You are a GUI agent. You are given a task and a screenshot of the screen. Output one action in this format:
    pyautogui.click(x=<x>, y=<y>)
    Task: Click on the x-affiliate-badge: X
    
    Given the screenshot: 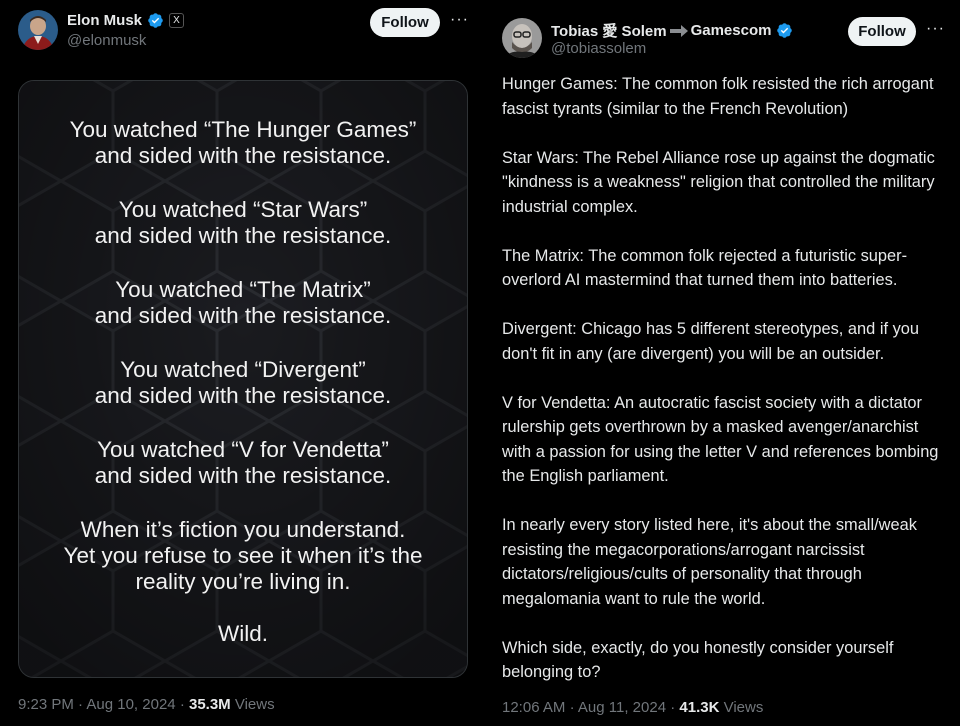 What is the action you would take?
    pyautogui.click(x=177, y=20)
    